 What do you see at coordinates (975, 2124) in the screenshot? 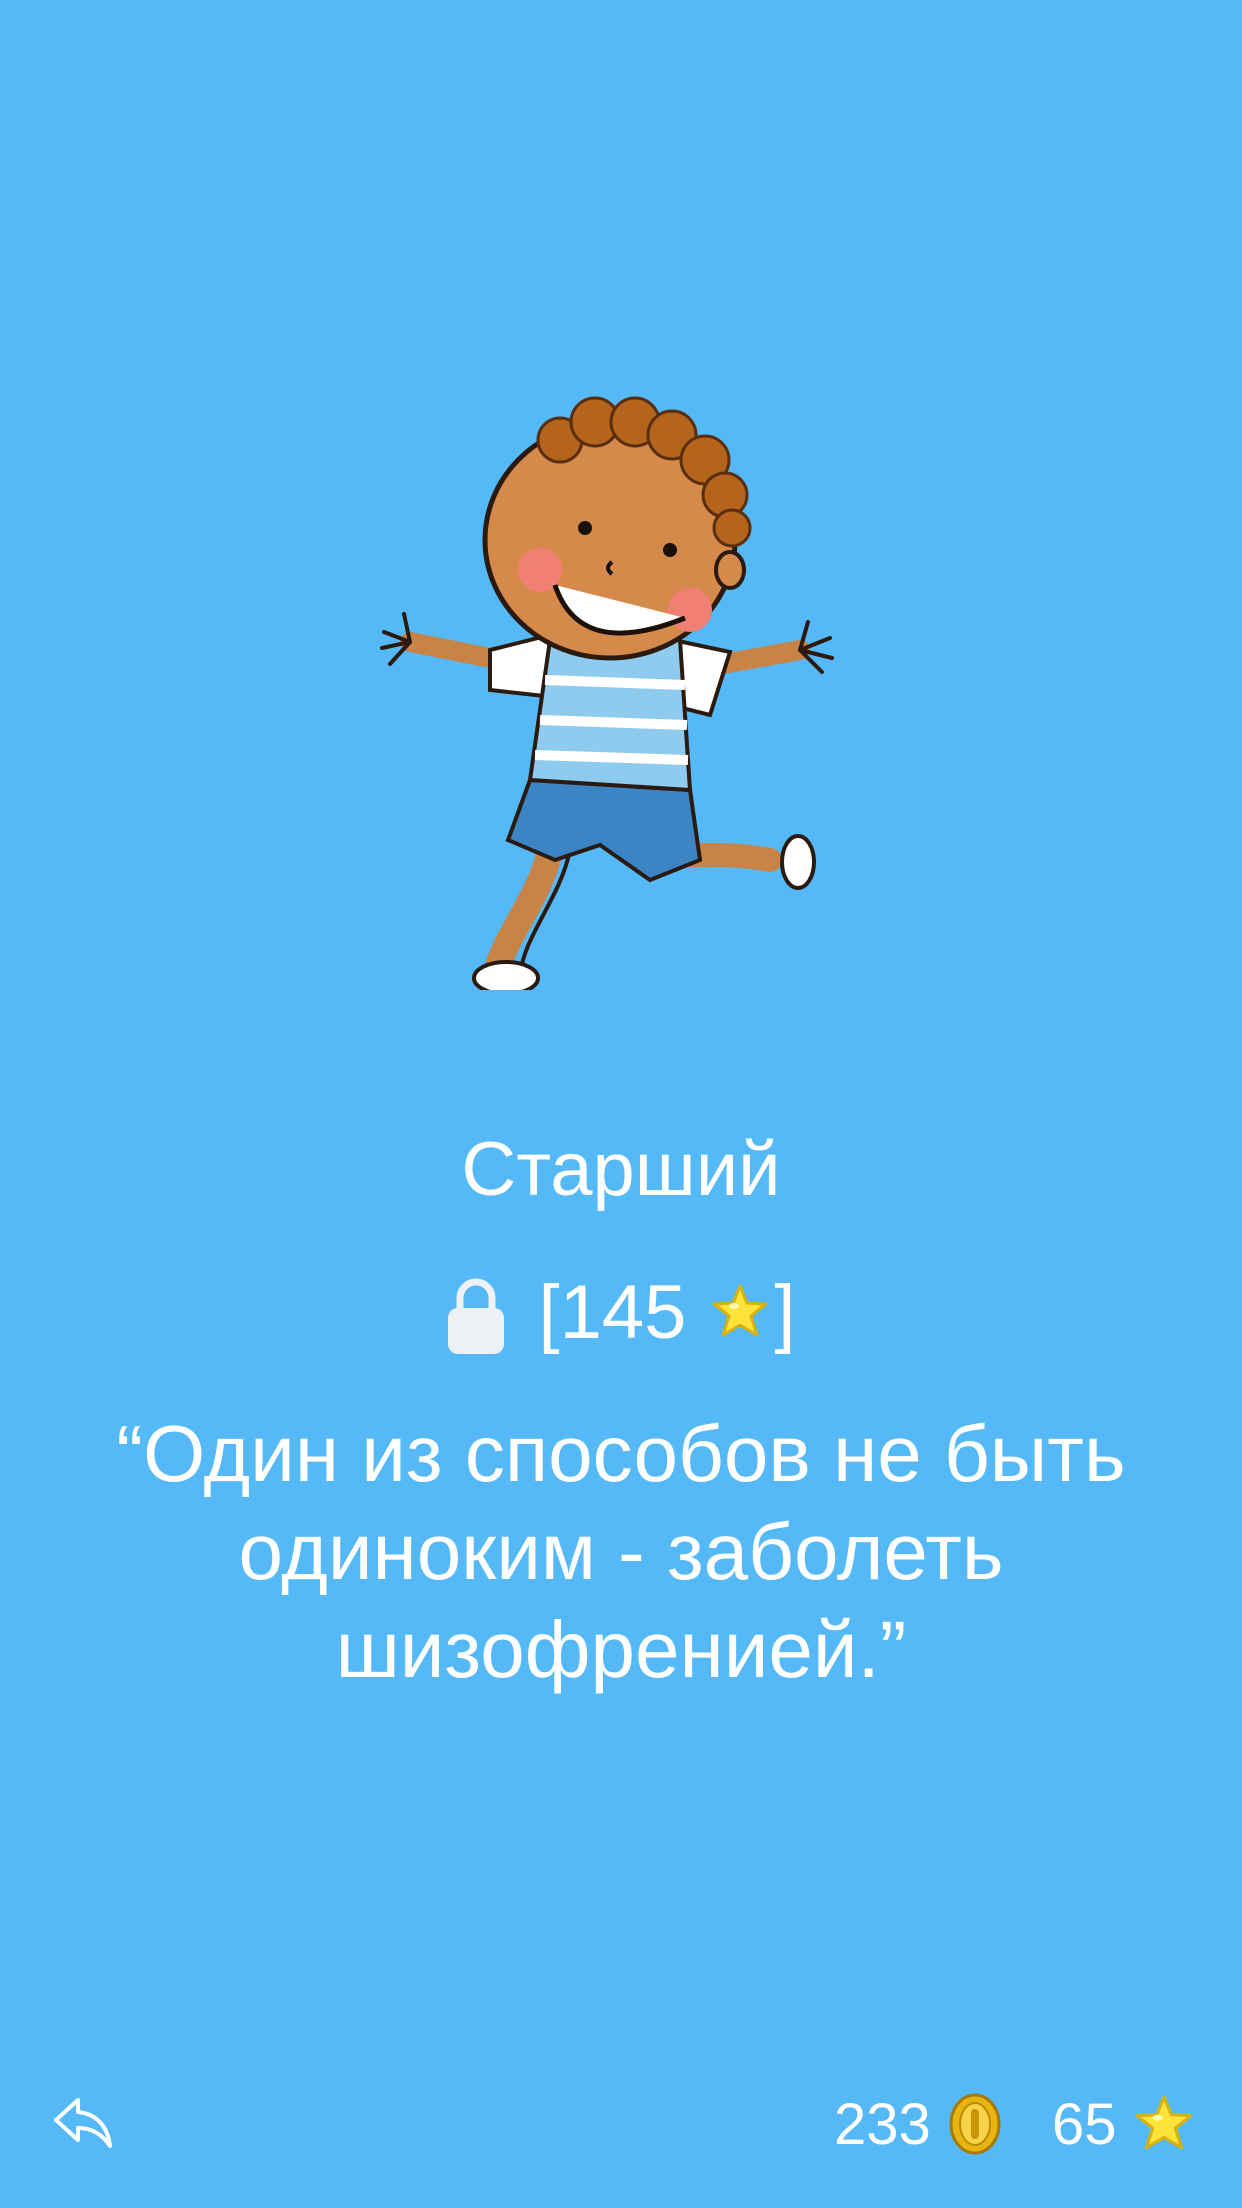
I see `gold-coin-icon` at bounding box center [975, 2124].